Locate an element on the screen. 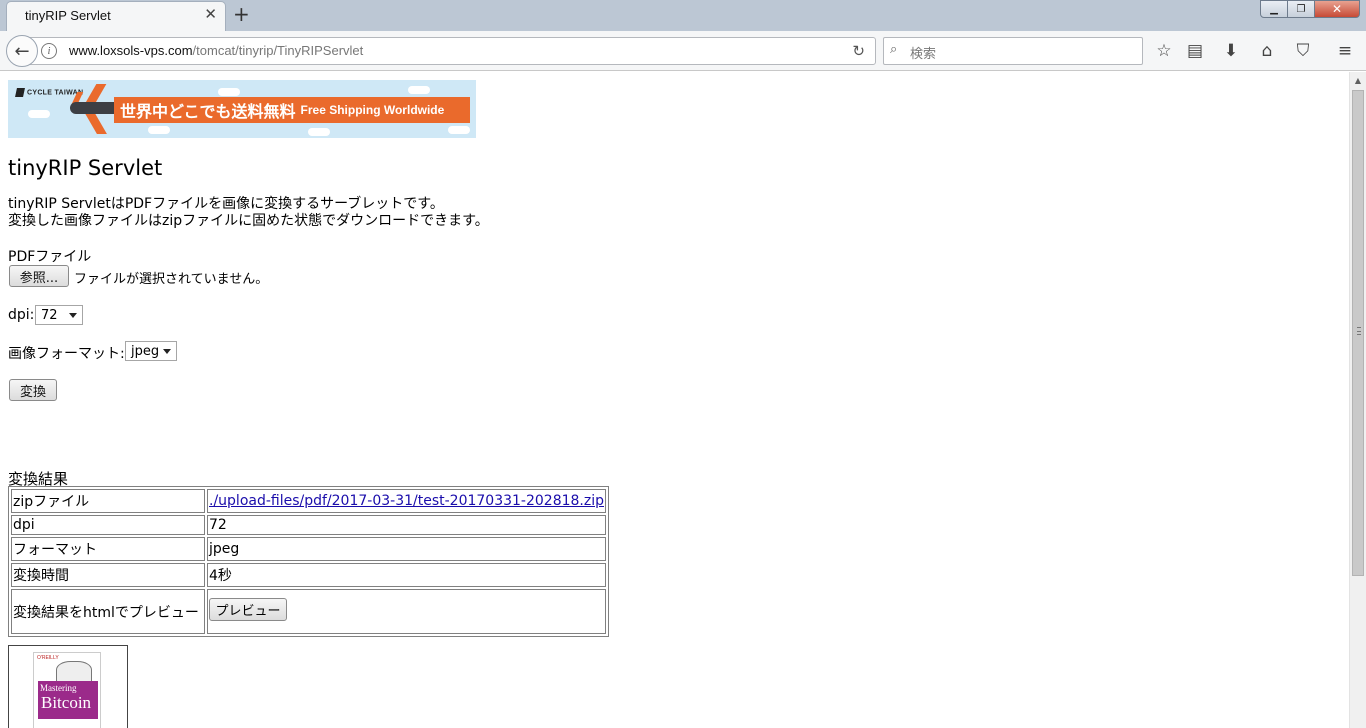 The image size is (1366, 728). book-title-line-2: Bitcoin is located at coordinates (66, 702).